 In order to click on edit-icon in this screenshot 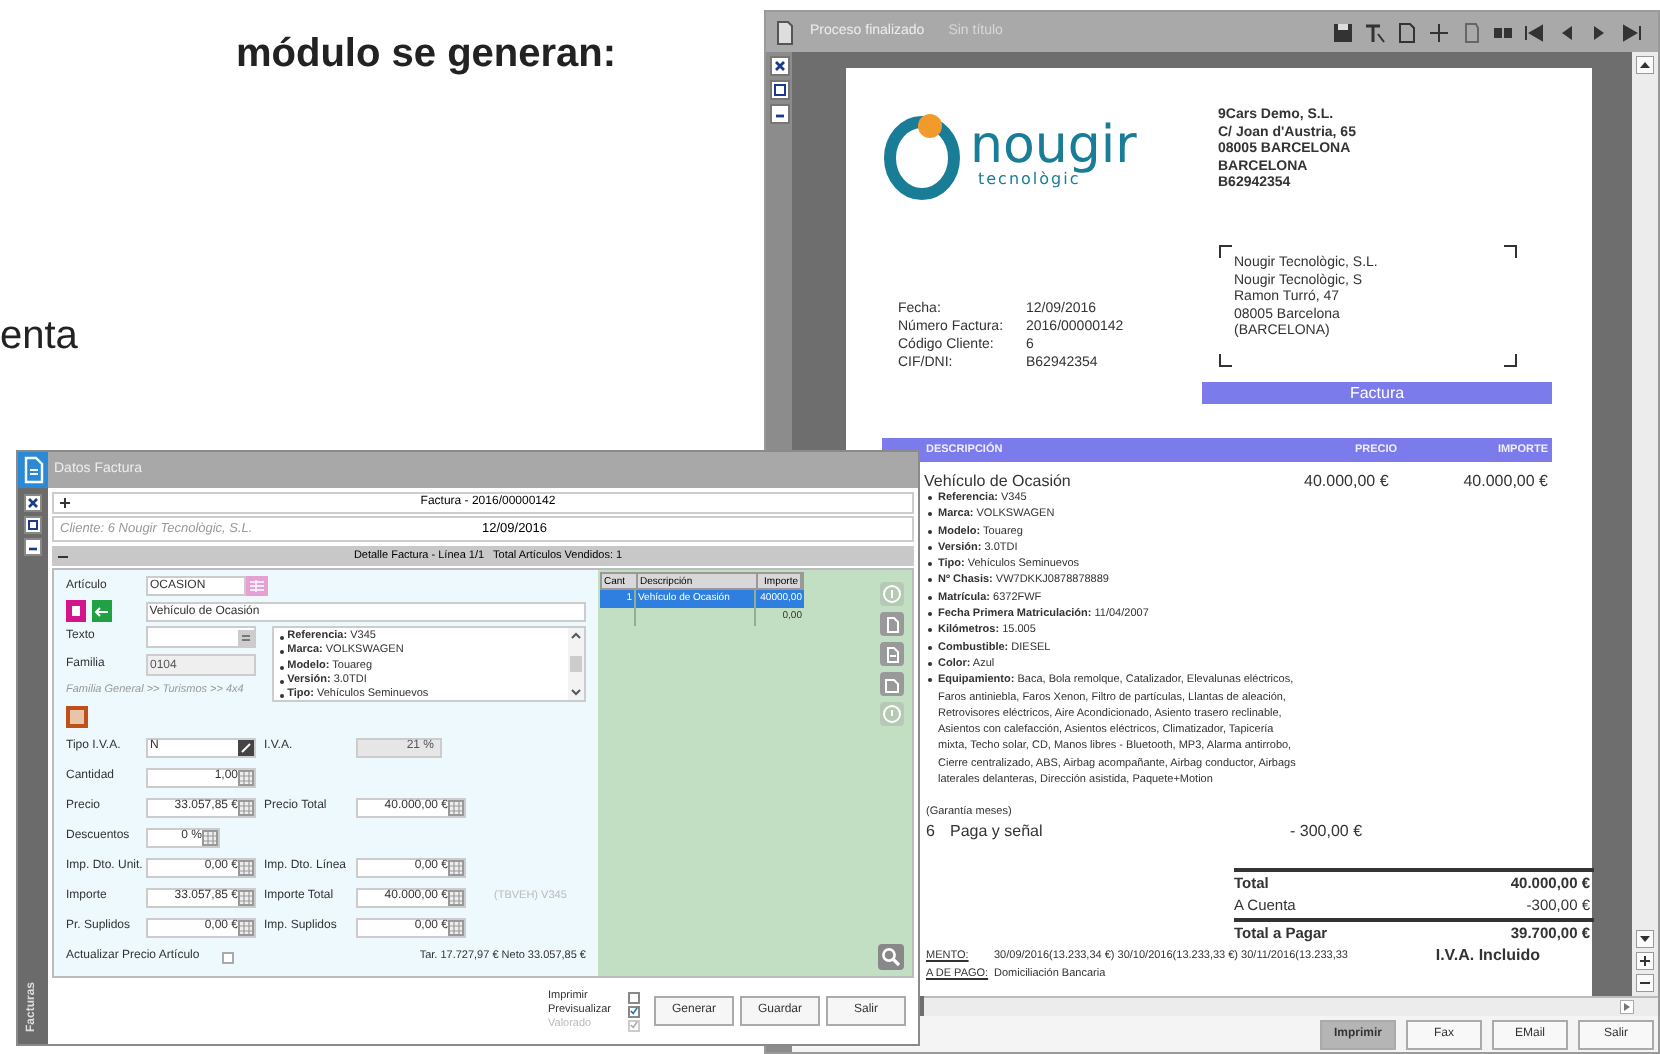, I will do `click(246, 747)`.